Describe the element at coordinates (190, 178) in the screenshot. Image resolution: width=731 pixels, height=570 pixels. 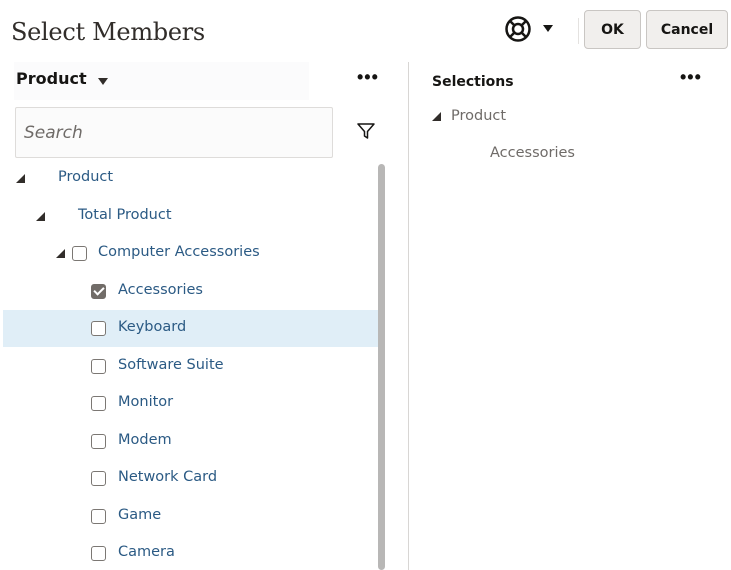
I see `tree-row: Product` at that location.